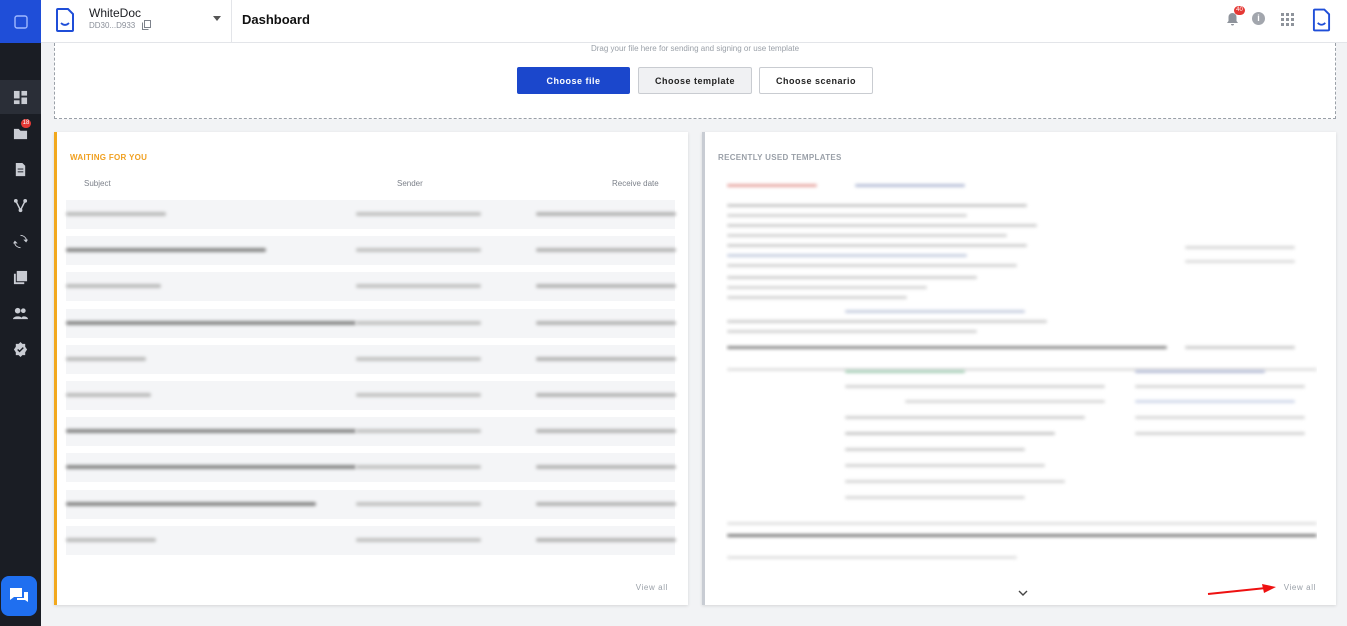 This screenshot has height=626, width=1347. Describe the element at coordinates (20, 349) in the screenshot. I see `sidebar-item-settings` at that location.